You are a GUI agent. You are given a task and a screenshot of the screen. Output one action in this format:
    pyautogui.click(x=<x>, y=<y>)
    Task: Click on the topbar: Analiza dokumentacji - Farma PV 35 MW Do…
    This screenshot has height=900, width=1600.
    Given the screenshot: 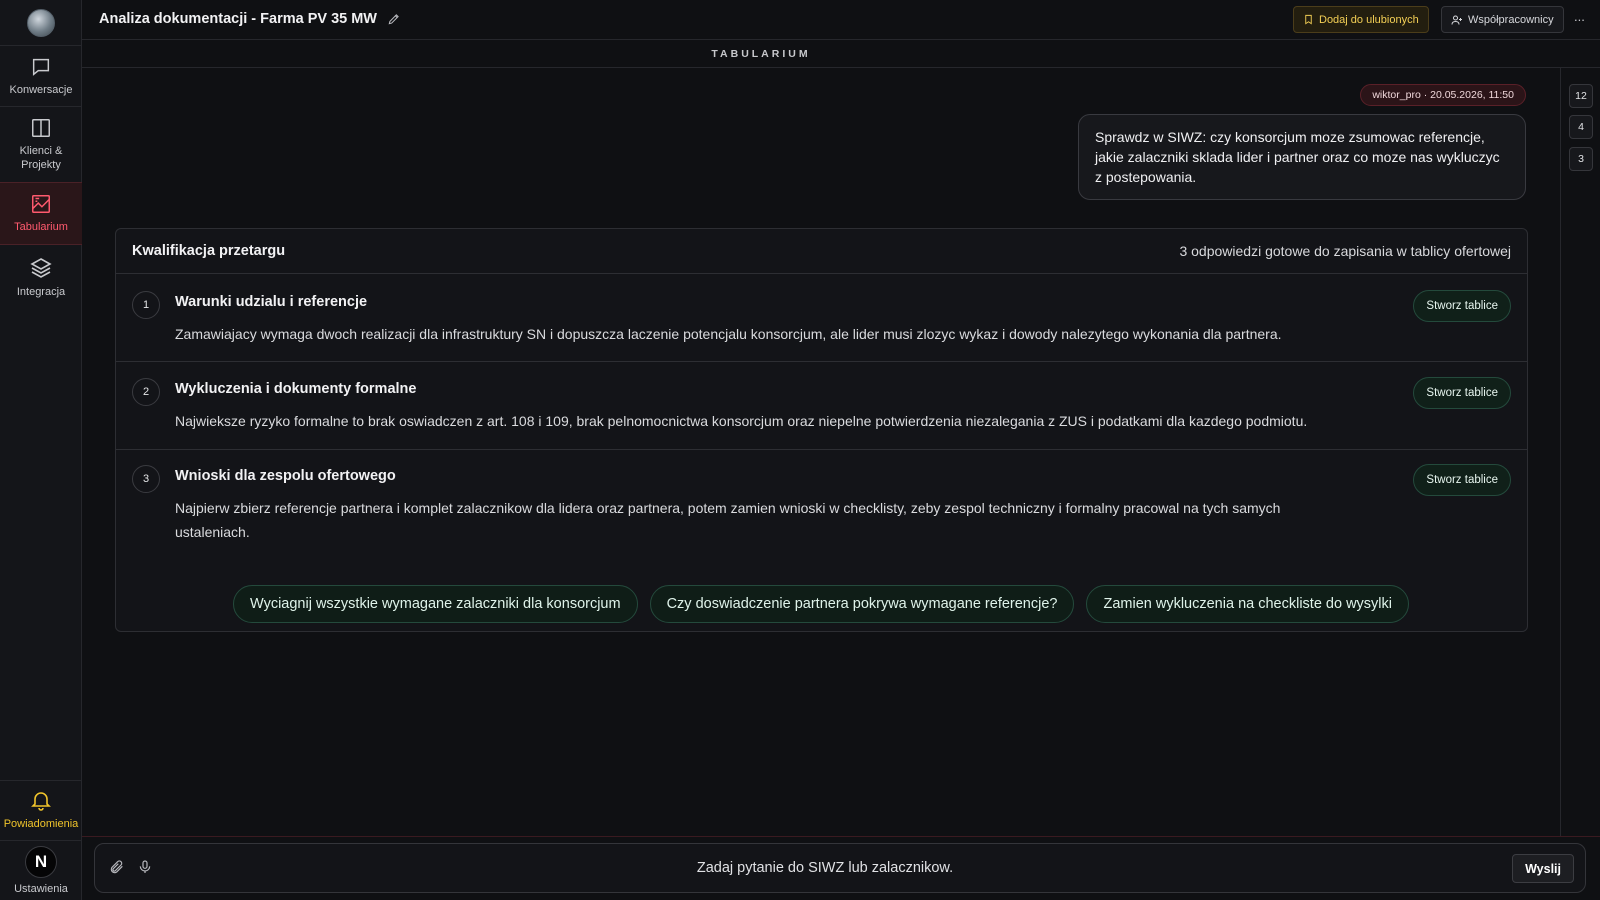 What is the action you would take?
    pyautogui.click(x=841, y=20)
    